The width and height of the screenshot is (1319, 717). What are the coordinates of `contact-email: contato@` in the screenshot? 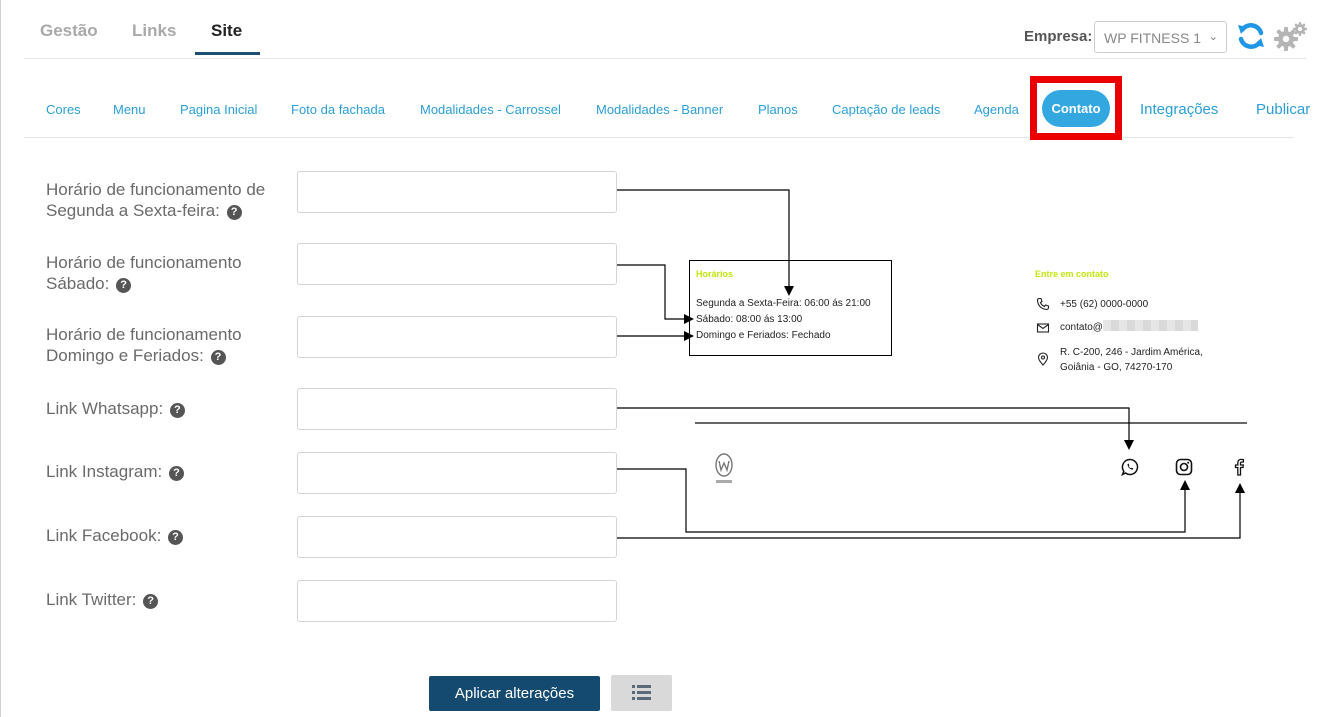 It's located at (1129, 327).